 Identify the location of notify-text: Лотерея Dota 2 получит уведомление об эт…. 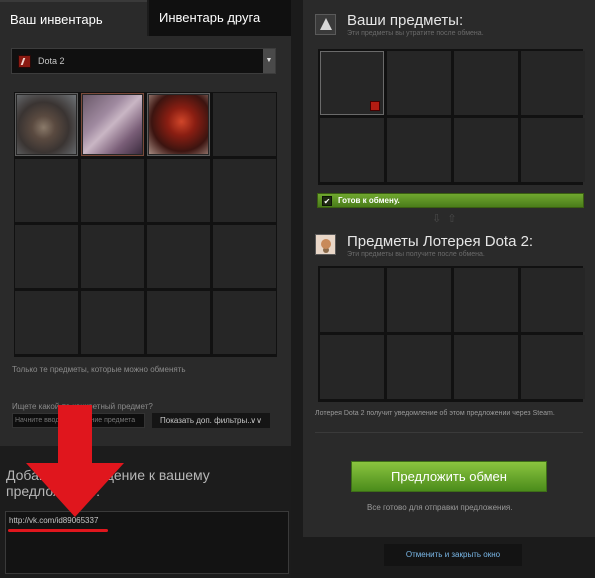
(435, 413).